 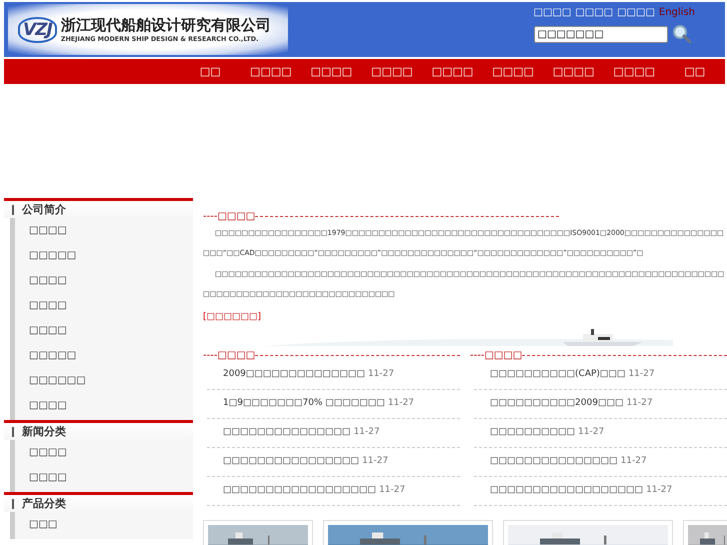 I want to click on sidebar-heading: 产品分类, so click(x=98, y=503).